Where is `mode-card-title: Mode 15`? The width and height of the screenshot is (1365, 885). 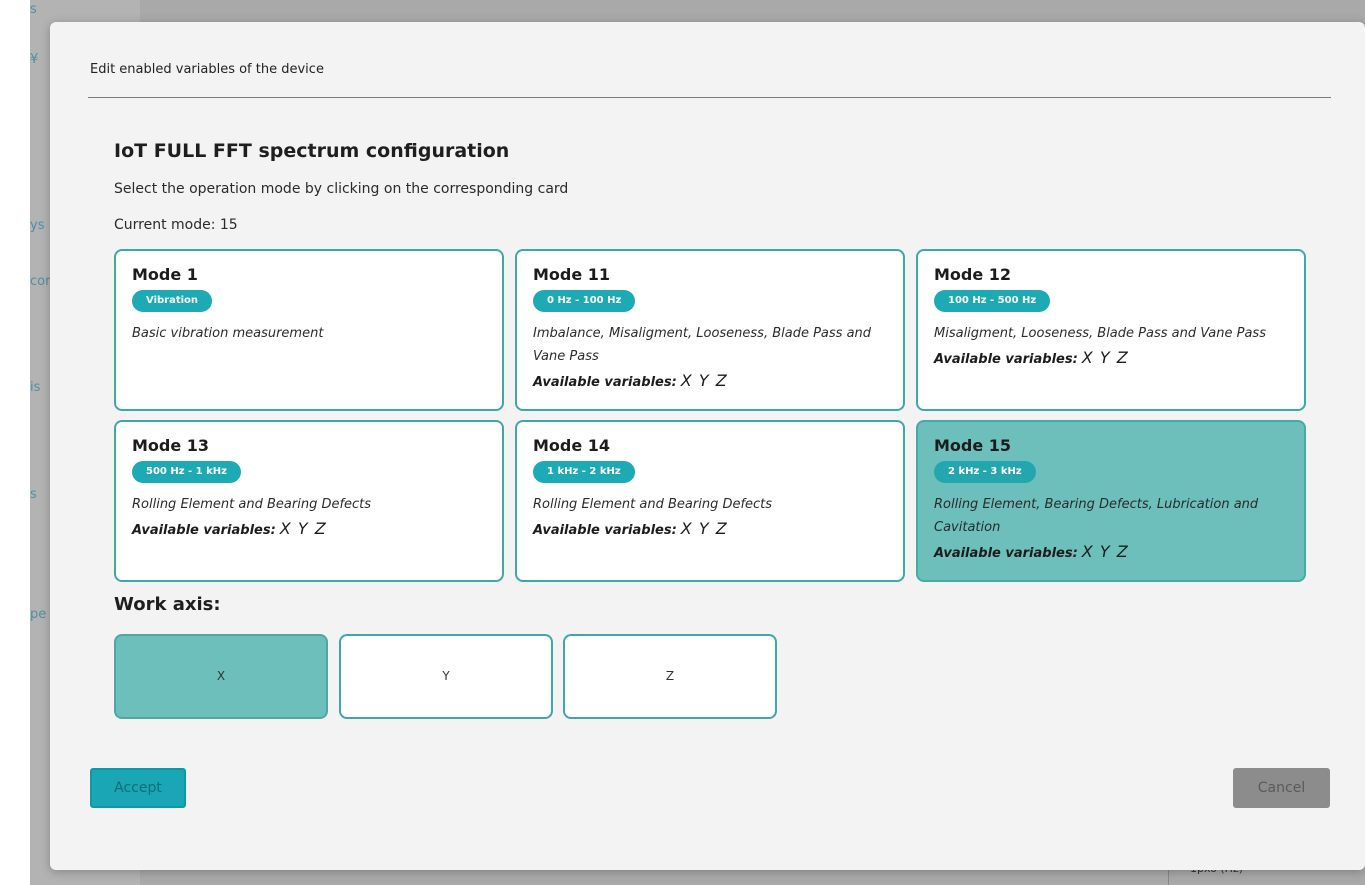 mode-card-title: Mode 15 is located at coordinates (973, 445).